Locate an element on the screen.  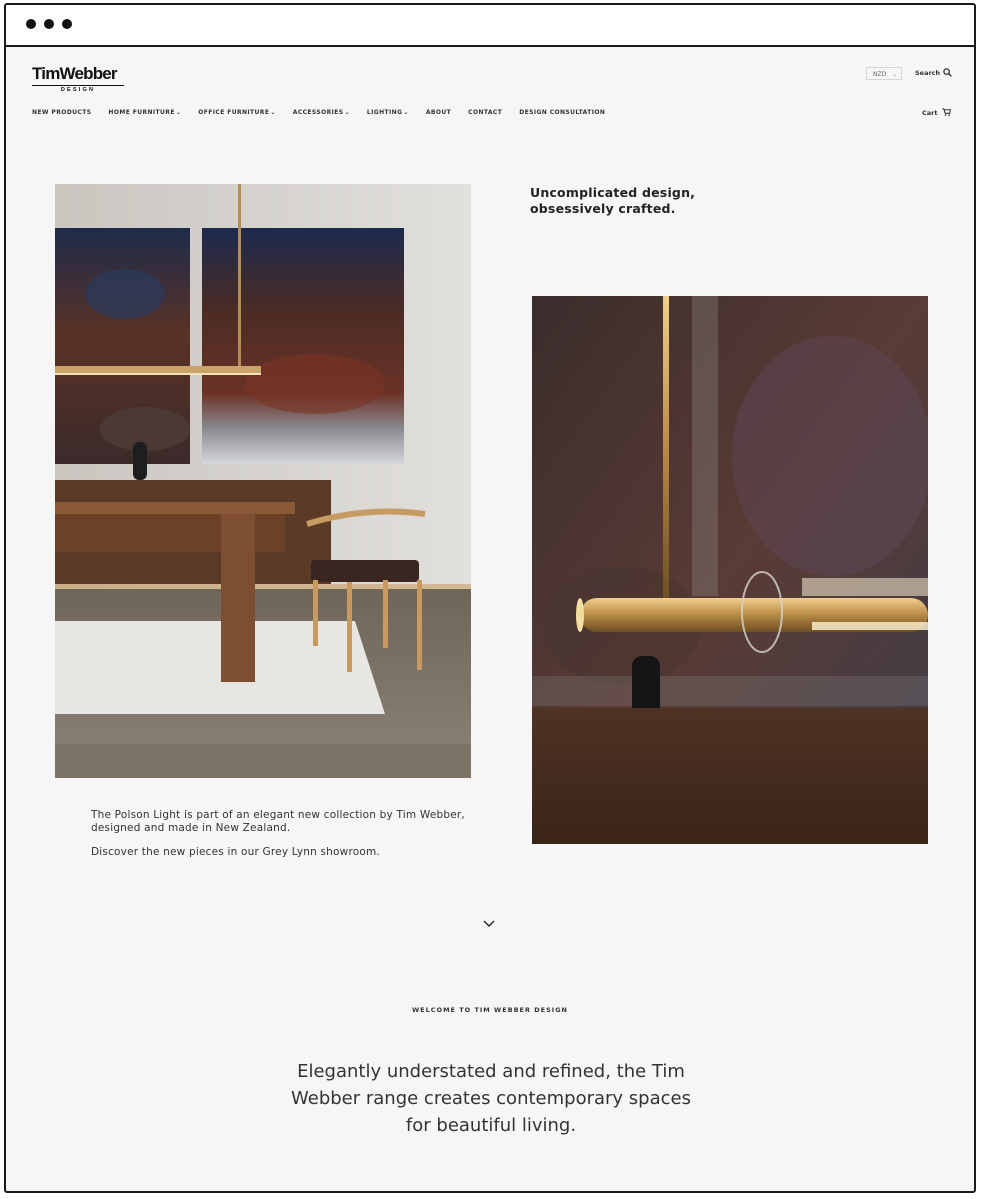
nav-item-lighting: LIGHTING⌄ is located at coordinates (388, 112).